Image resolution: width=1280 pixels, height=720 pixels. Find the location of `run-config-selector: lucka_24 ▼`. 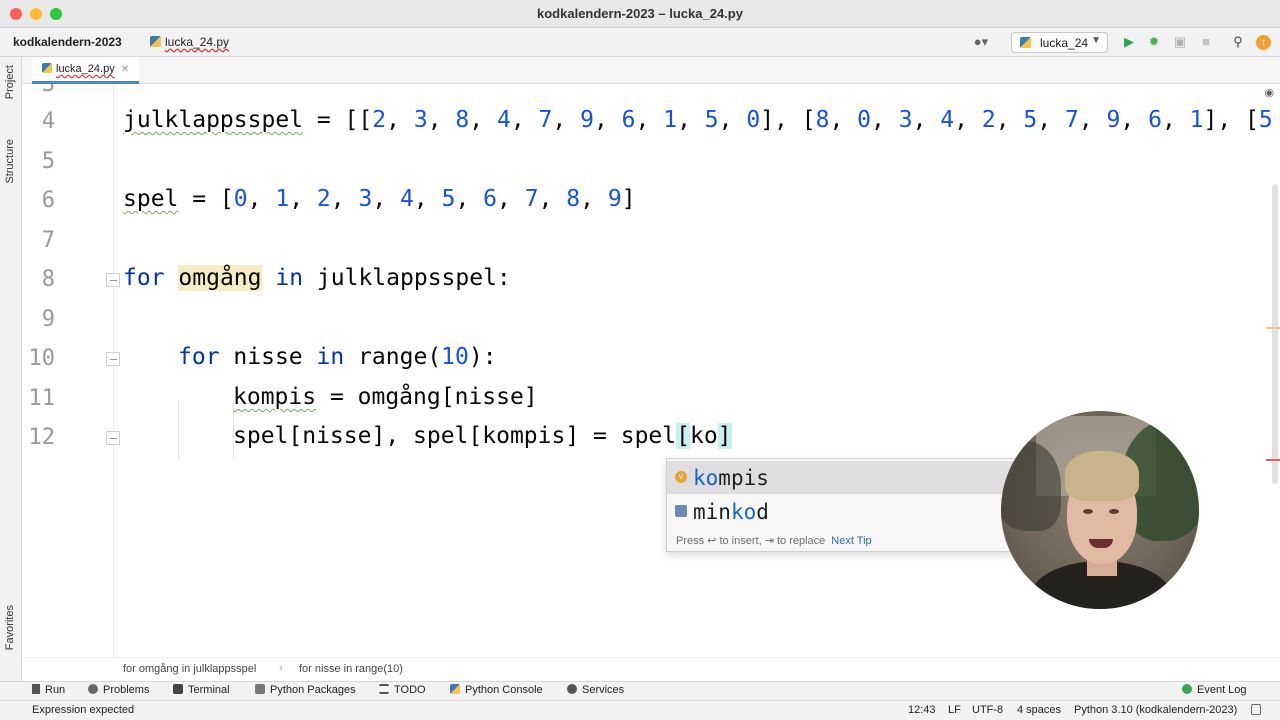

run-config-selector: lucka_24 ▼ is located at coordinates (1059, 42).